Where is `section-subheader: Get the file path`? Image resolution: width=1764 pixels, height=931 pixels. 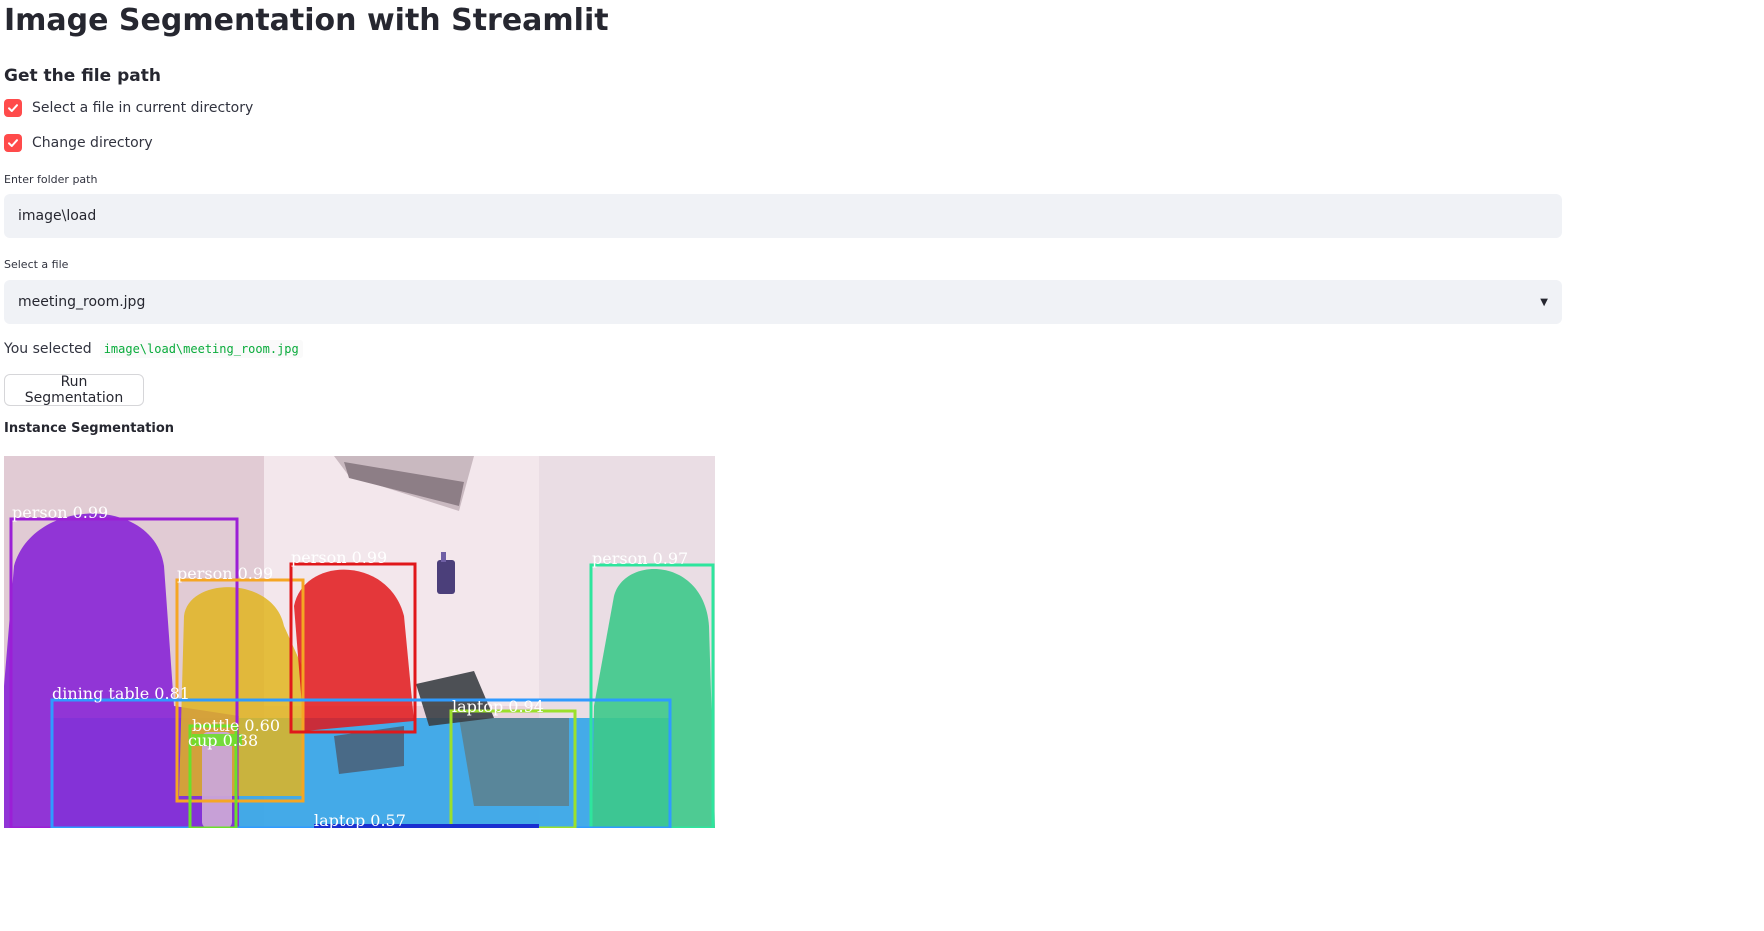 section-subheader: Get the file path is located at coordinates (82, 76).